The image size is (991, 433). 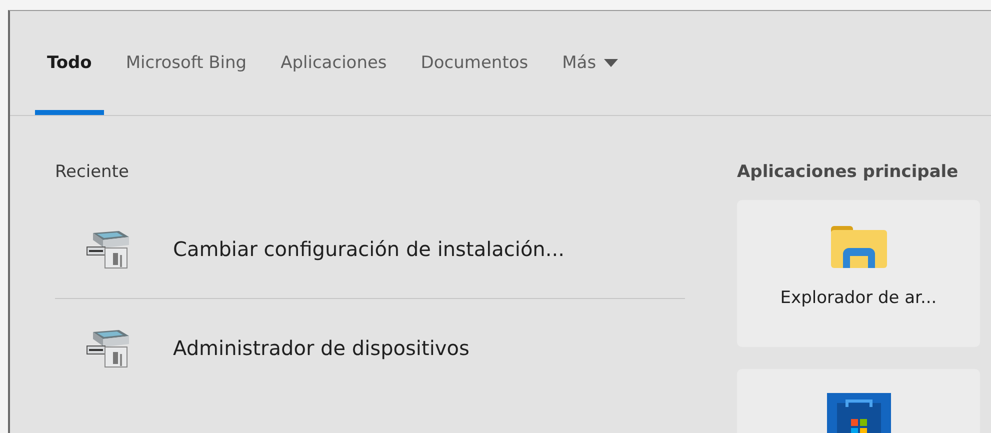 I want to click on tab: Aplicaciones, so click(x=333, y=63).